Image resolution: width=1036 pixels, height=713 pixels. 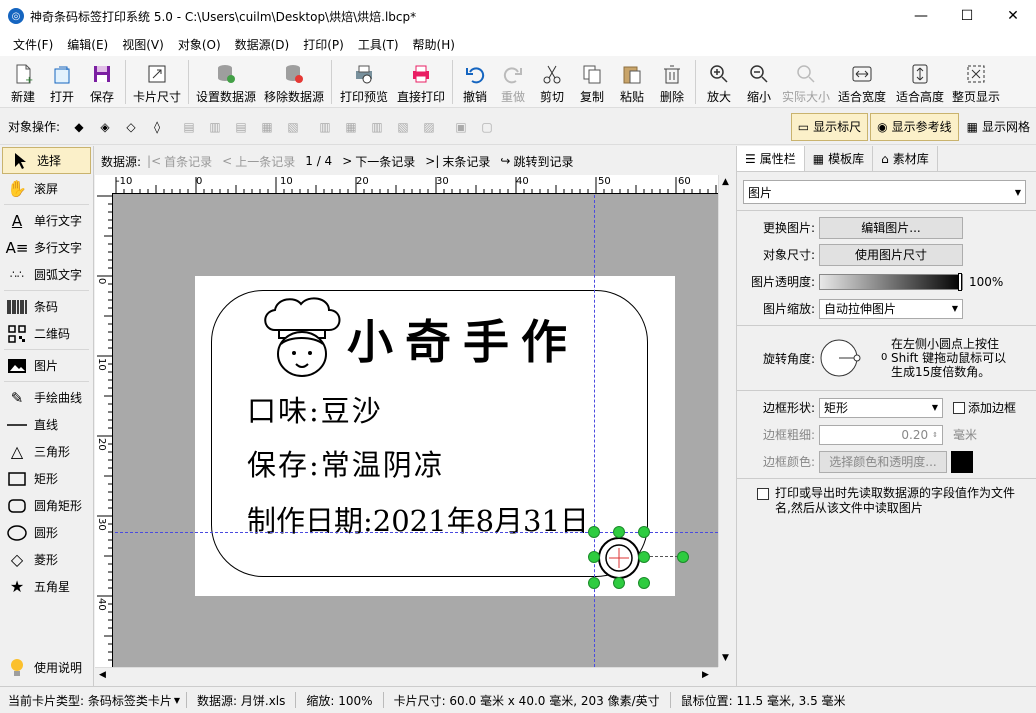 What do you see at coordinates (102, 675) in the screenshot?
I see `scroll-left-icon: ◀` at bounding box center [102, 675].